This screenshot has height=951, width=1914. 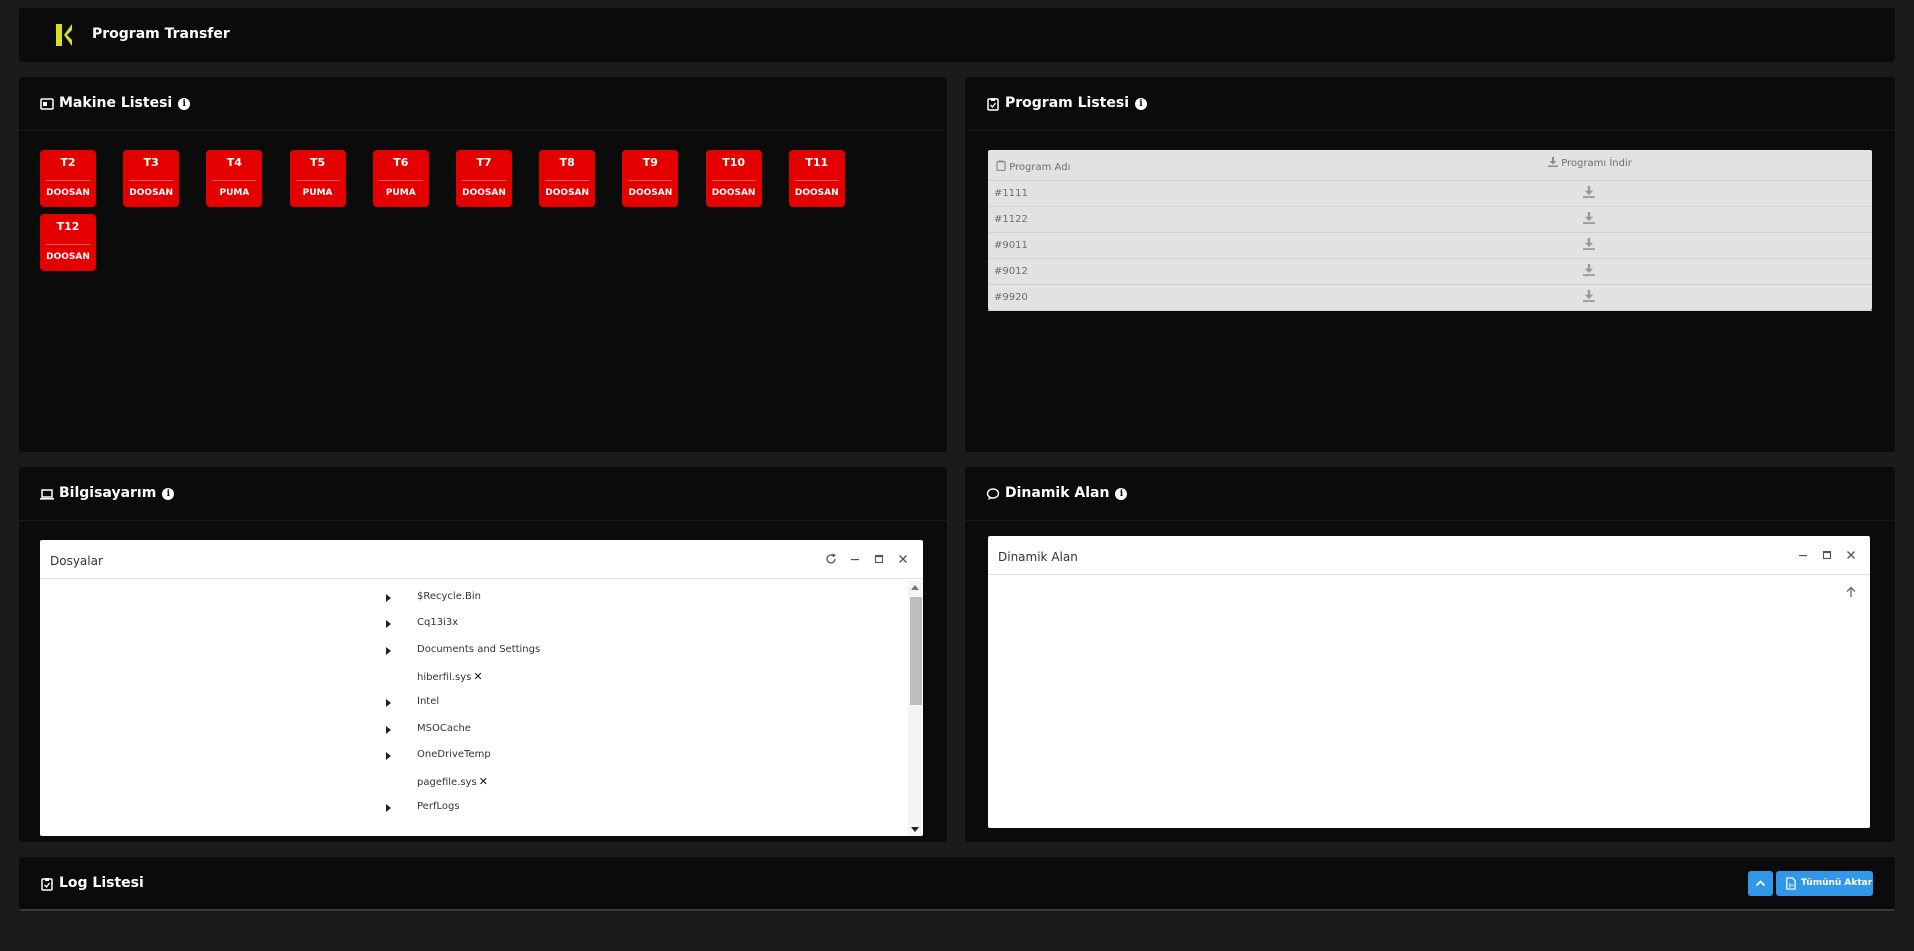 I want to click on refresh-icon, so click(x=831, y=559).